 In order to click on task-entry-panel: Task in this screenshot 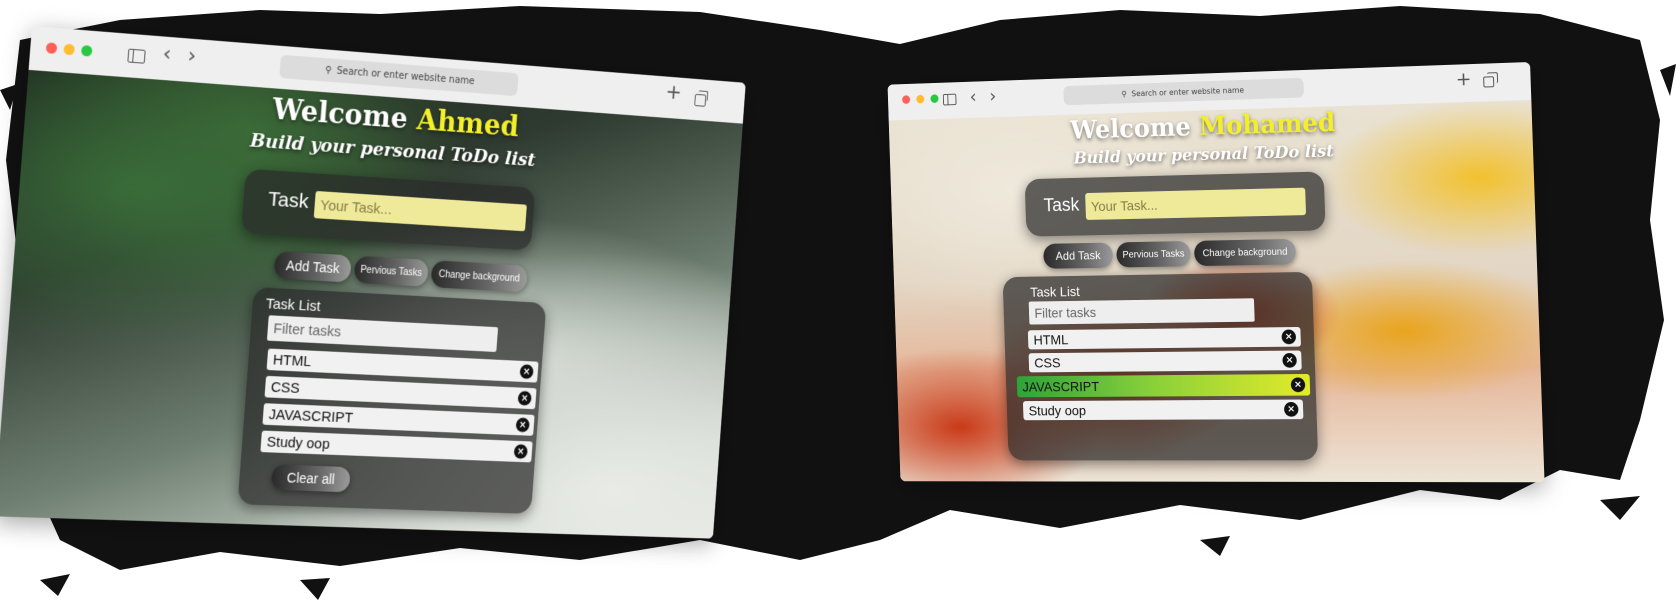, I will do `click(1175, 203)`.